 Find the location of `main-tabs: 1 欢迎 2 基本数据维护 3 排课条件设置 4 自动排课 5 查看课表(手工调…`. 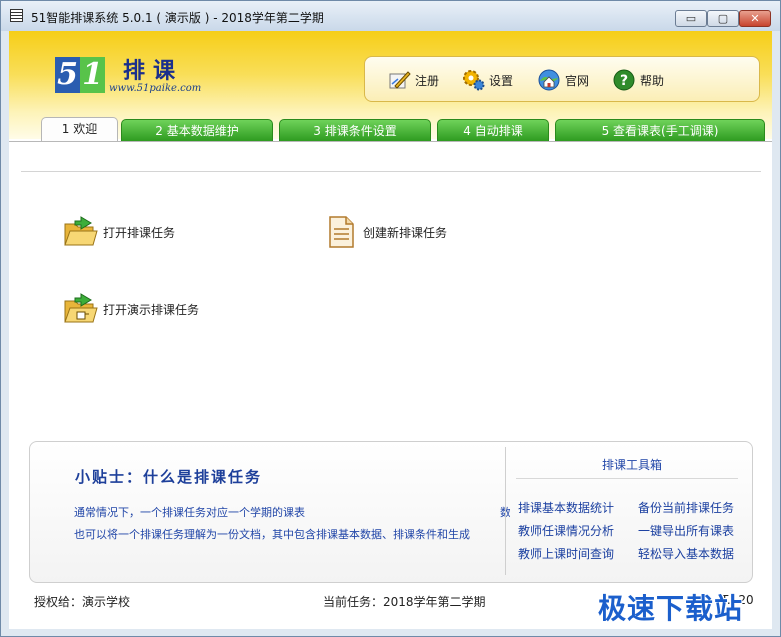

main-tabs: 1 欢迎 2 基本数据维护 3 排课条件设置 4 自动排课 5 查看课表(手工调… is located at coordinates (390, 129).